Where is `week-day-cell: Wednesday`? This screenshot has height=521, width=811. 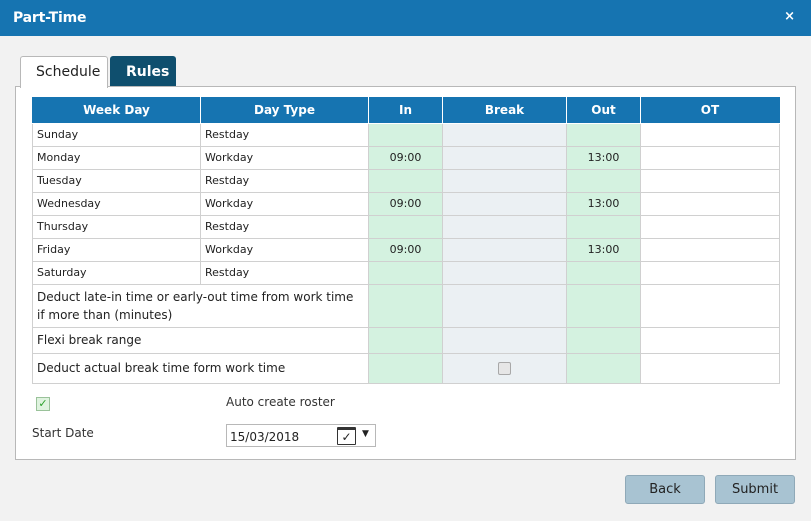
week-day-cell: Wednesday is located at coordinates (116, 203).